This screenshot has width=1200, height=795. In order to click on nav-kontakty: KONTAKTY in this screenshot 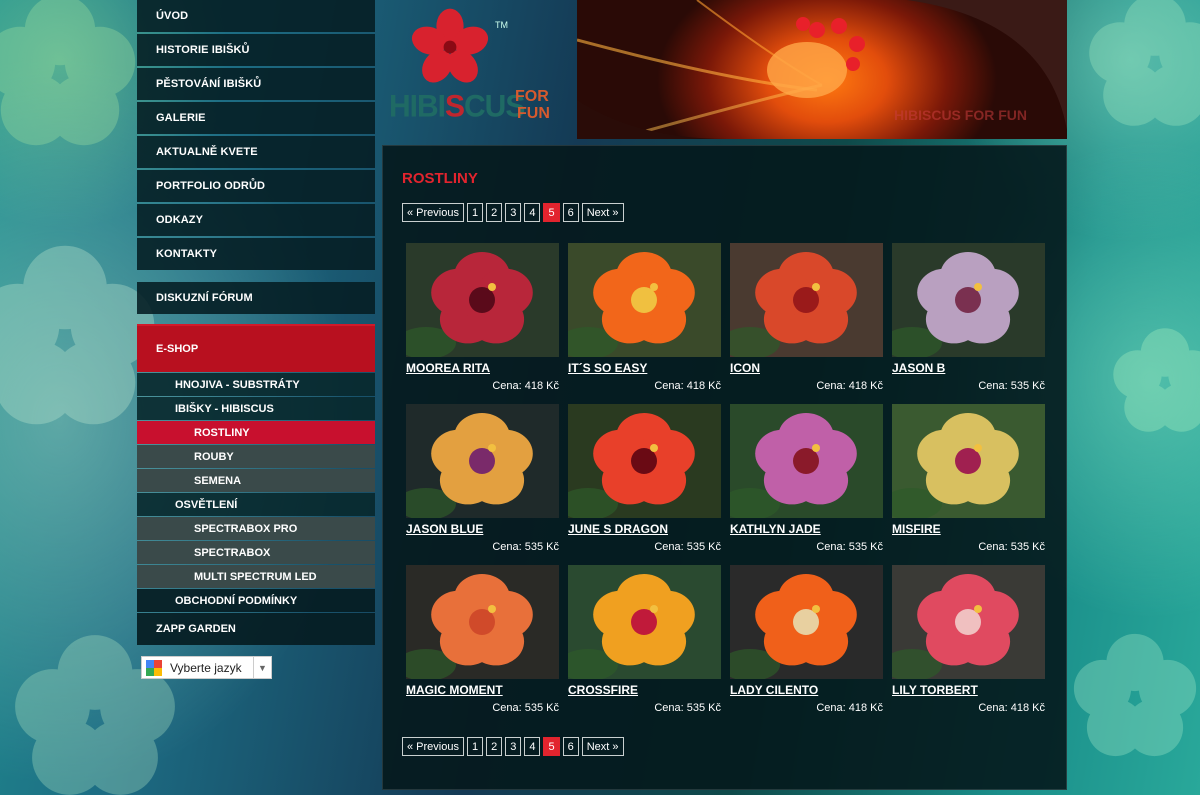, I will do `click(256, 254)`.